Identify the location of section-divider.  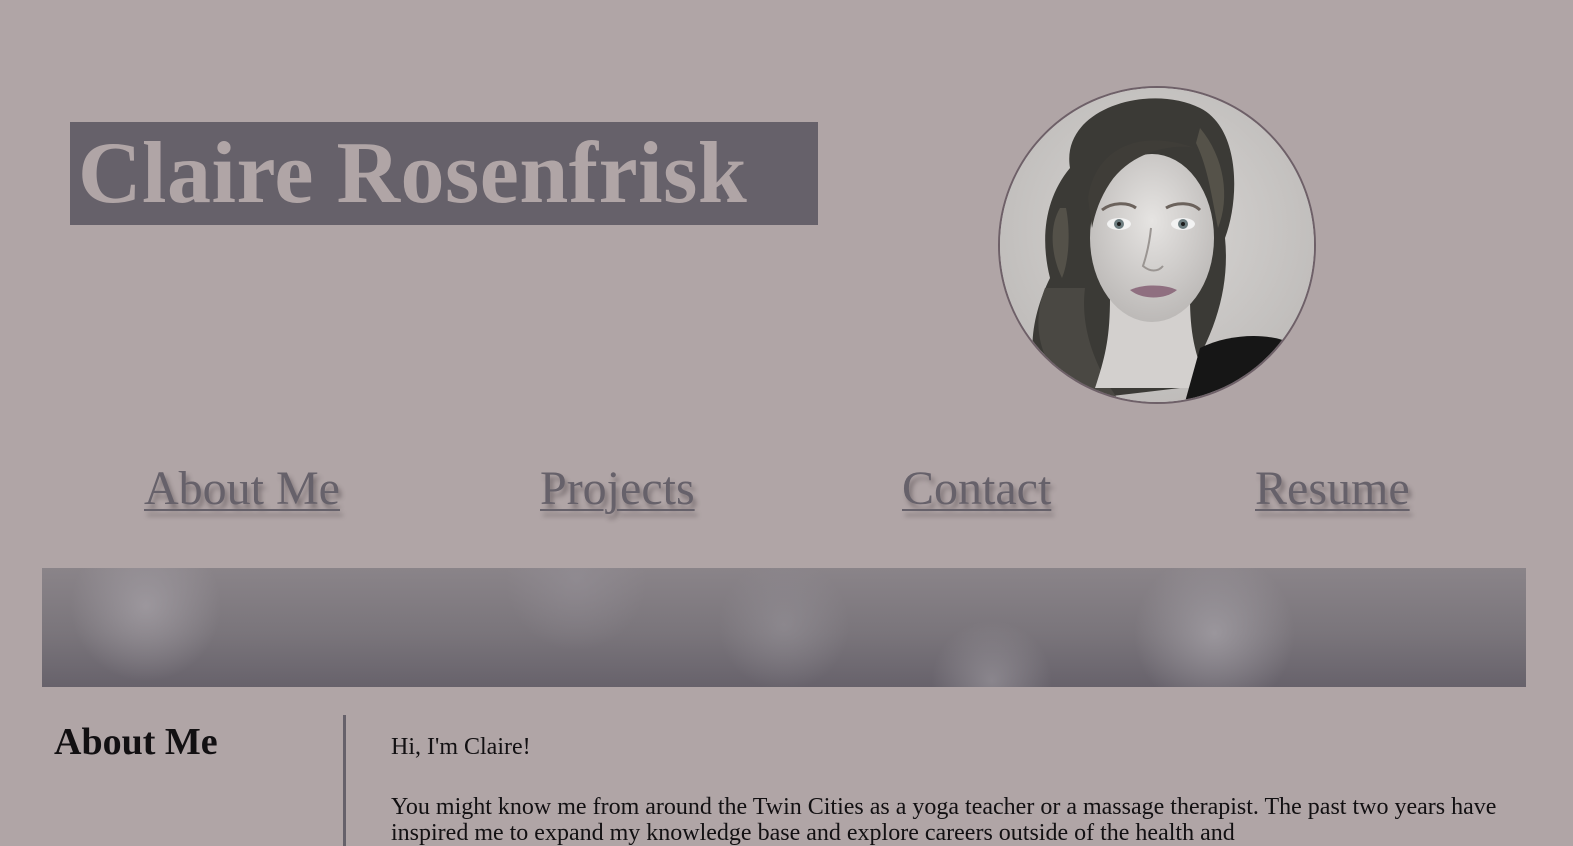
(344, 780).